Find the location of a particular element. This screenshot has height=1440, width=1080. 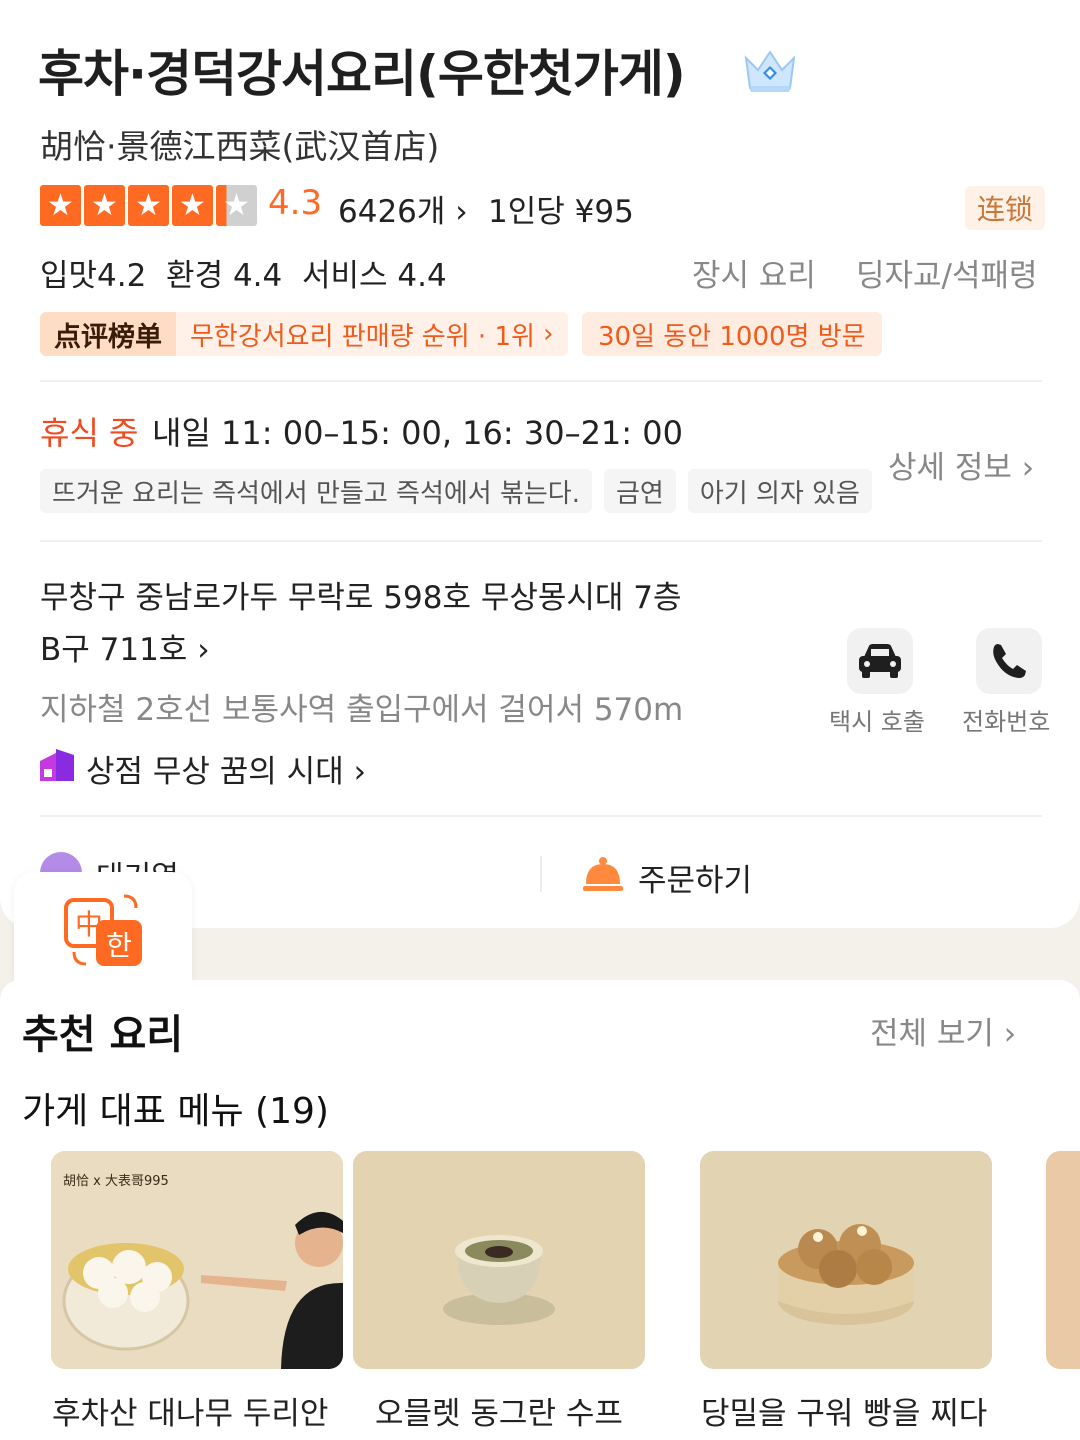

feature-tag: 아기 의자 있음 is located at coordinates (779, 491).